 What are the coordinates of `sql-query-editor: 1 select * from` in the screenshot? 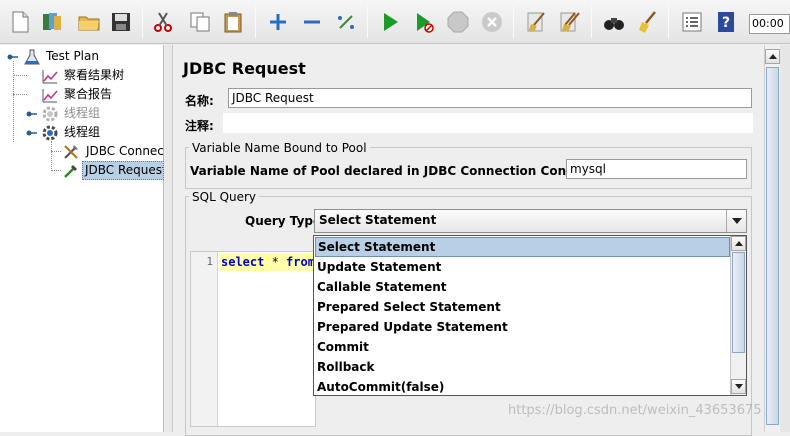 It's located at (253, 339).